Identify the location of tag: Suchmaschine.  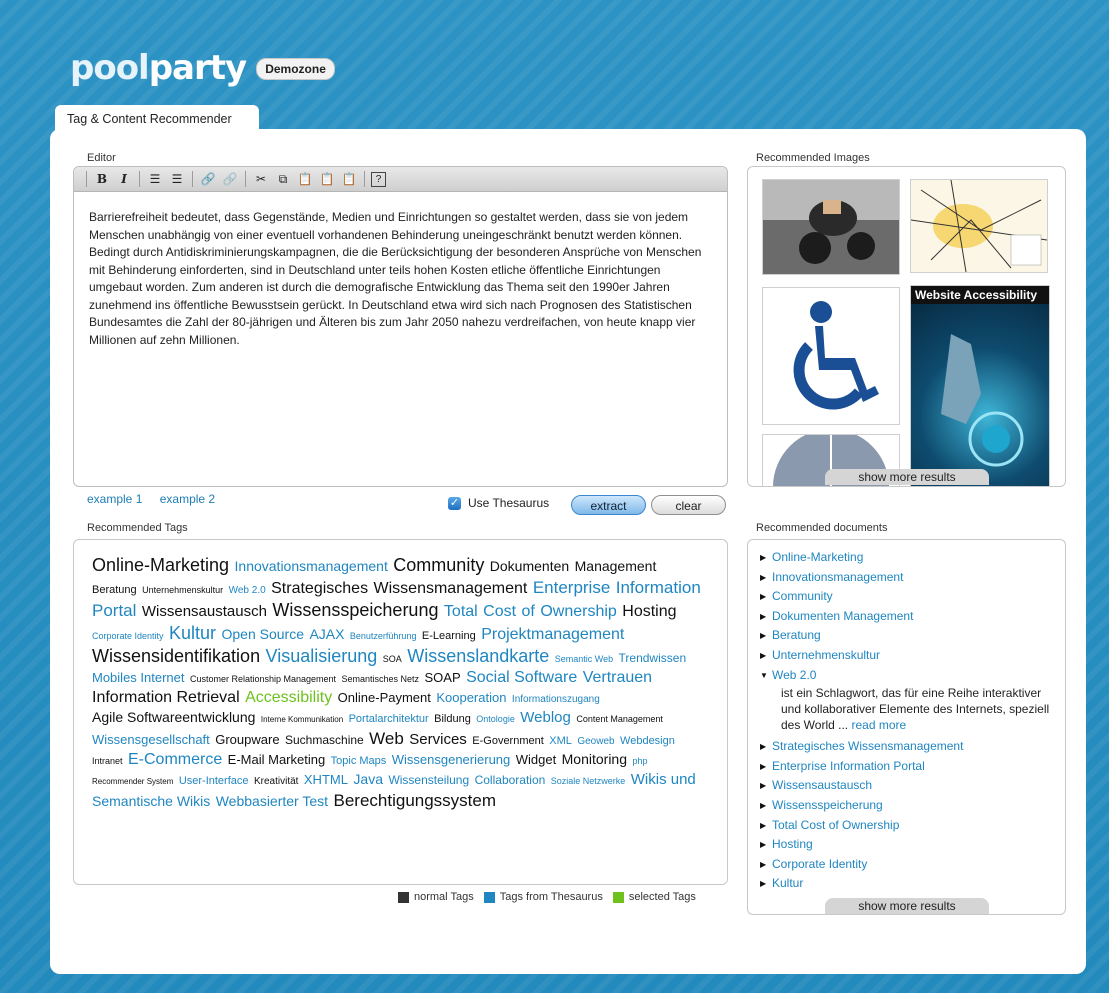
(324, 740).